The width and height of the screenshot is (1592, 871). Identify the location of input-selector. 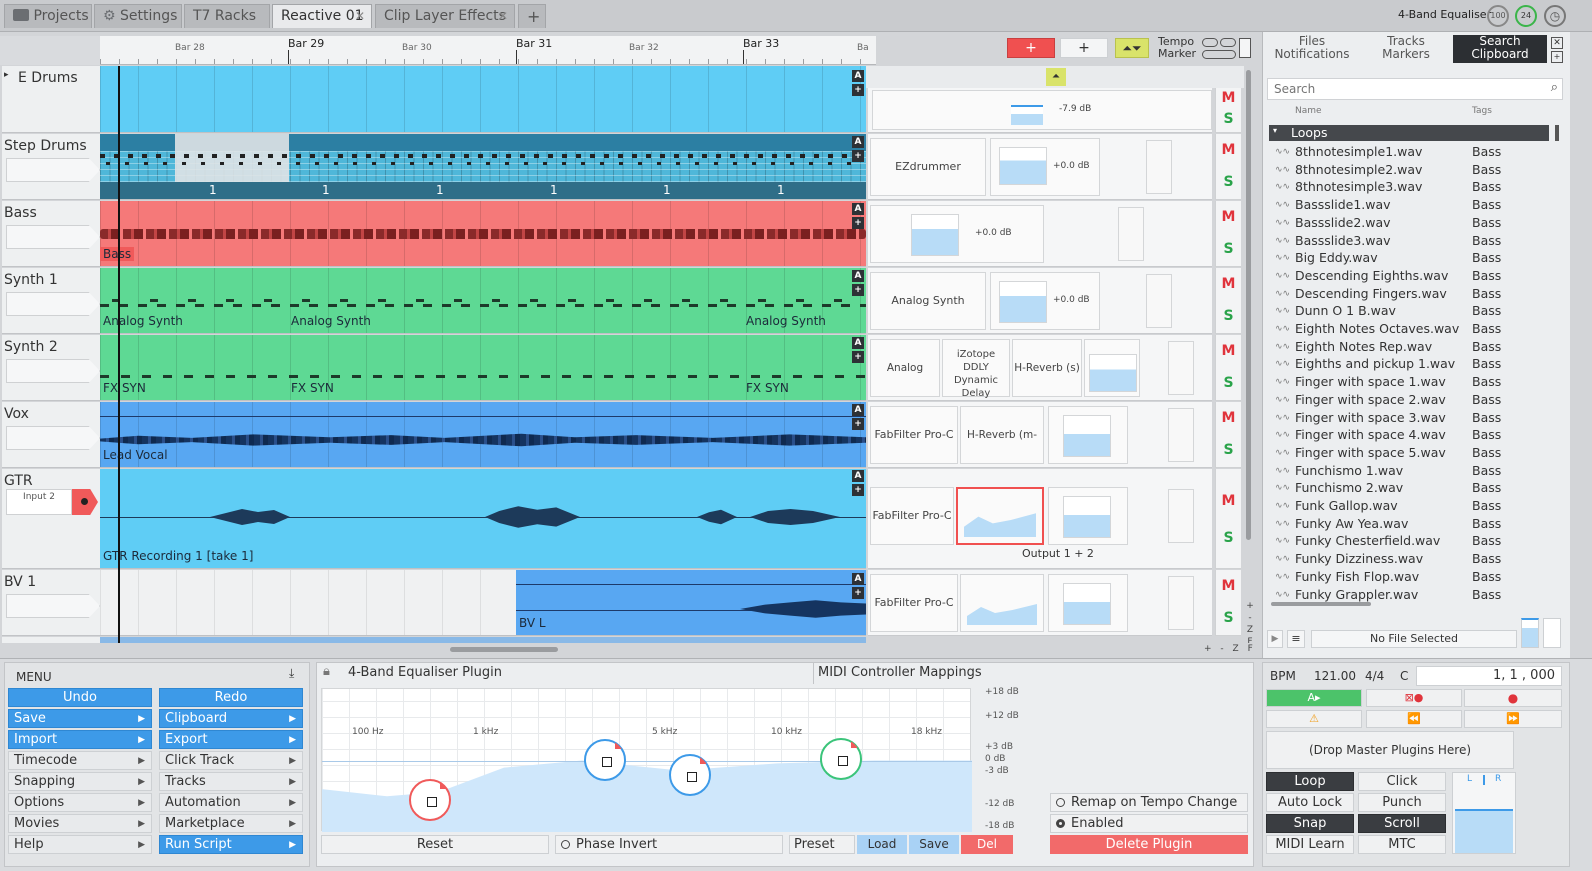
(53, 237).